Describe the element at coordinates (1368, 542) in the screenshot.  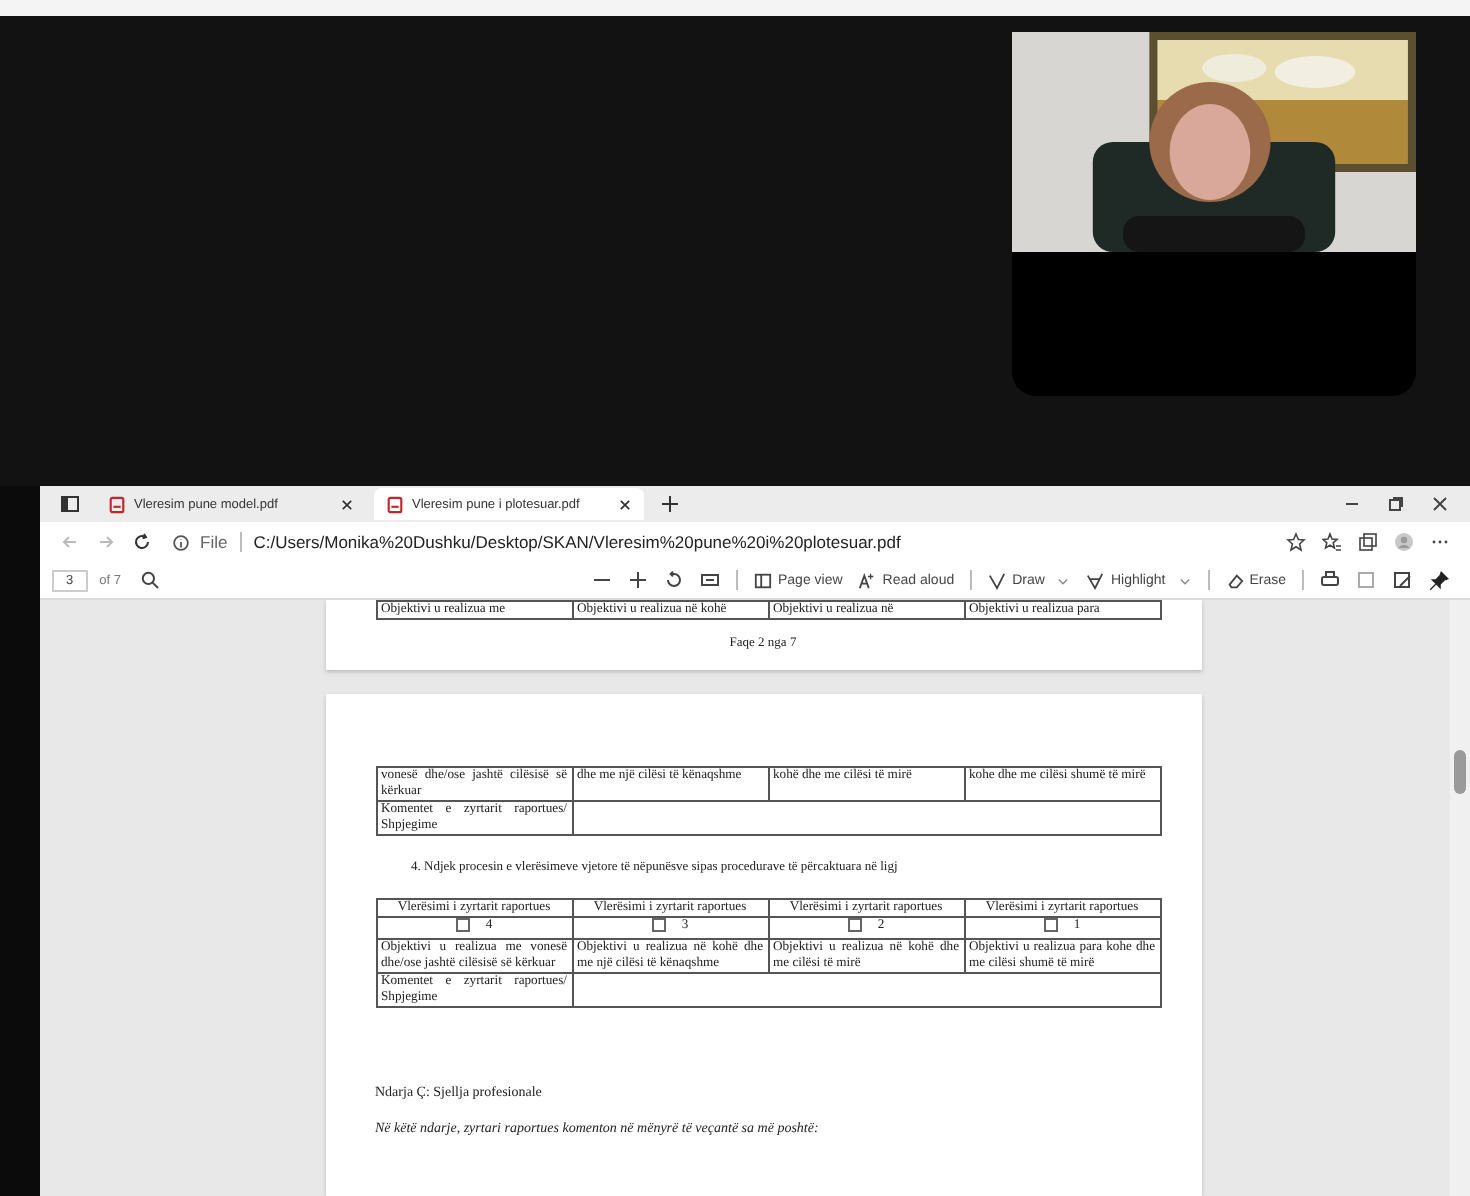
I see `collections-icon` at that location.